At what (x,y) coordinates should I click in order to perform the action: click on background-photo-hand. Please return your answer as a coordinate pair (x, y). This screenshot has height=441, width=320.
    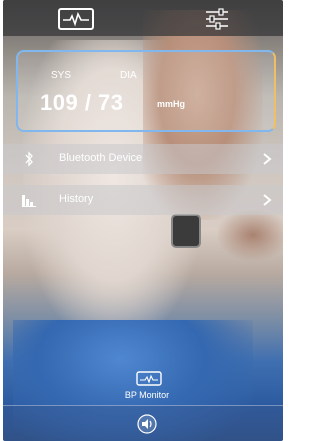
    Looking at the image, I should click on (250, 235).